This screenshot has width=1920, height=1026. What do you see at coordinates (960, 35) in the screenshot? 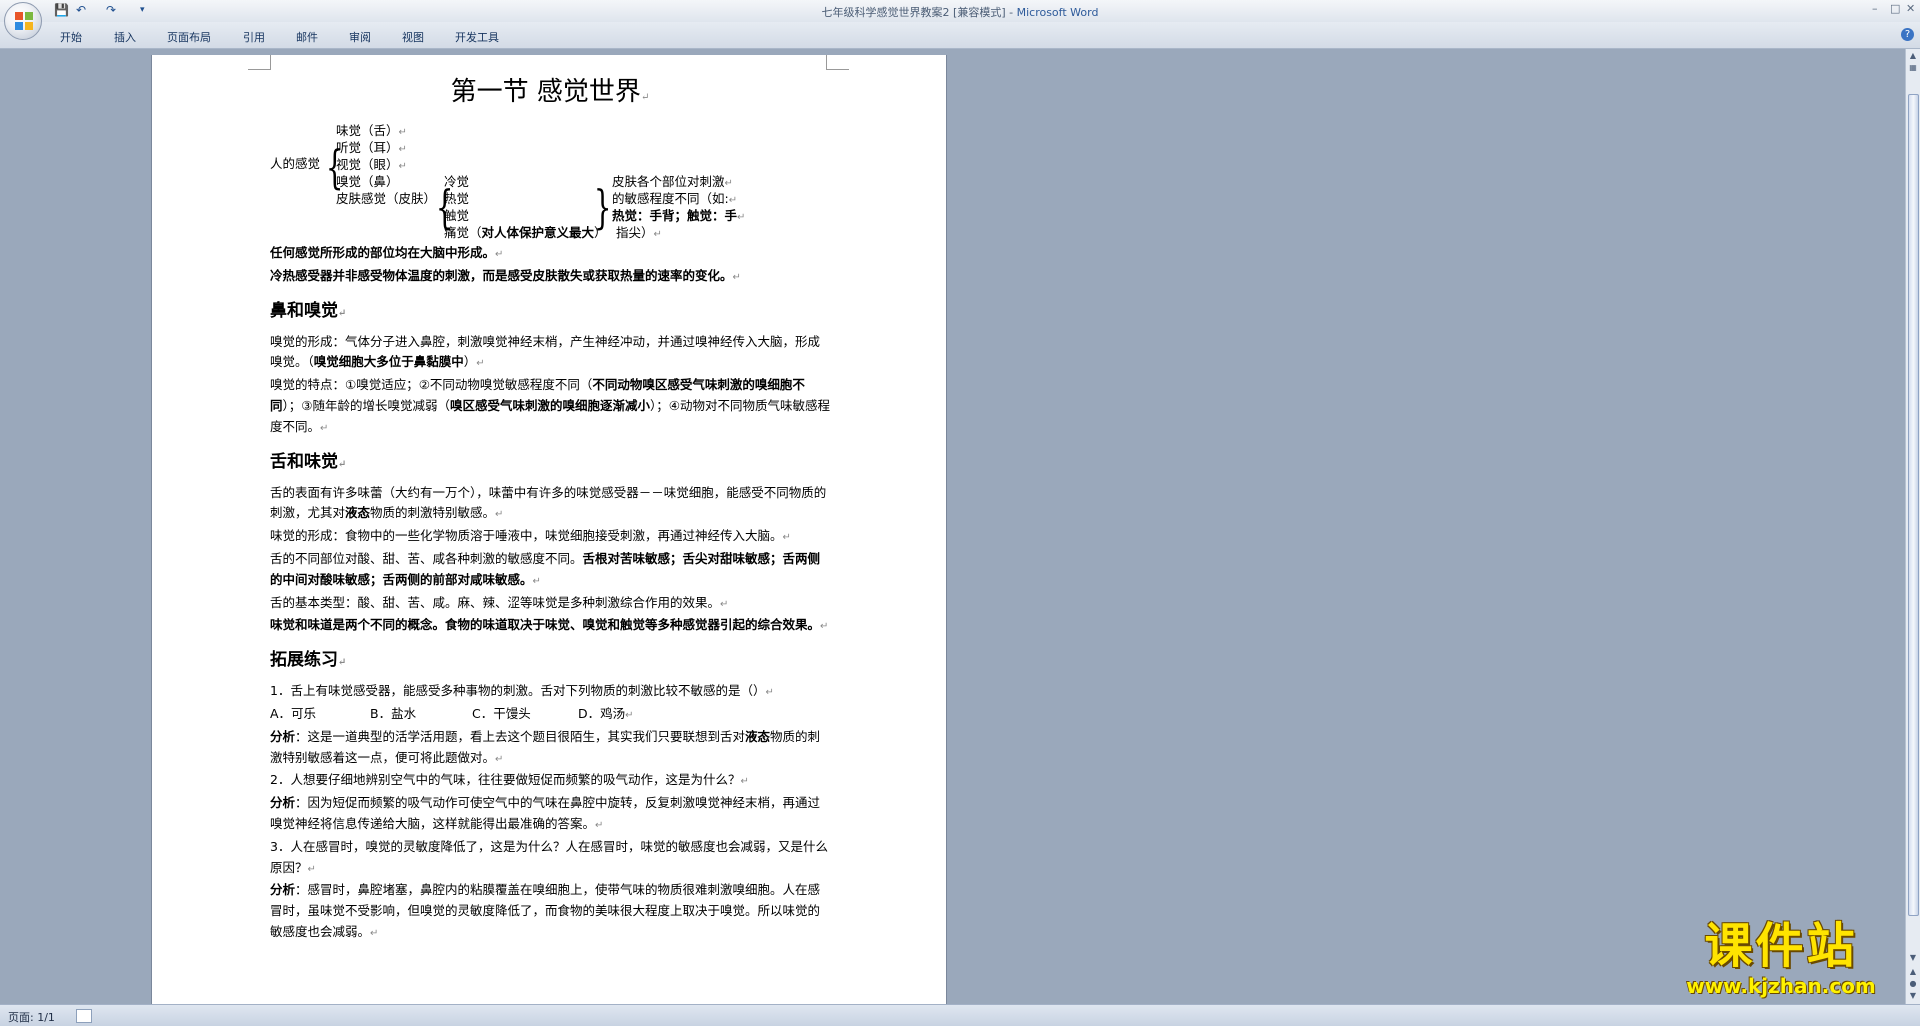
I see `ribbon-tabs: 开始 插入 页面布局 引用 邮件 审阅 视图 开发工具 ?` at bounding box center [960, 35].